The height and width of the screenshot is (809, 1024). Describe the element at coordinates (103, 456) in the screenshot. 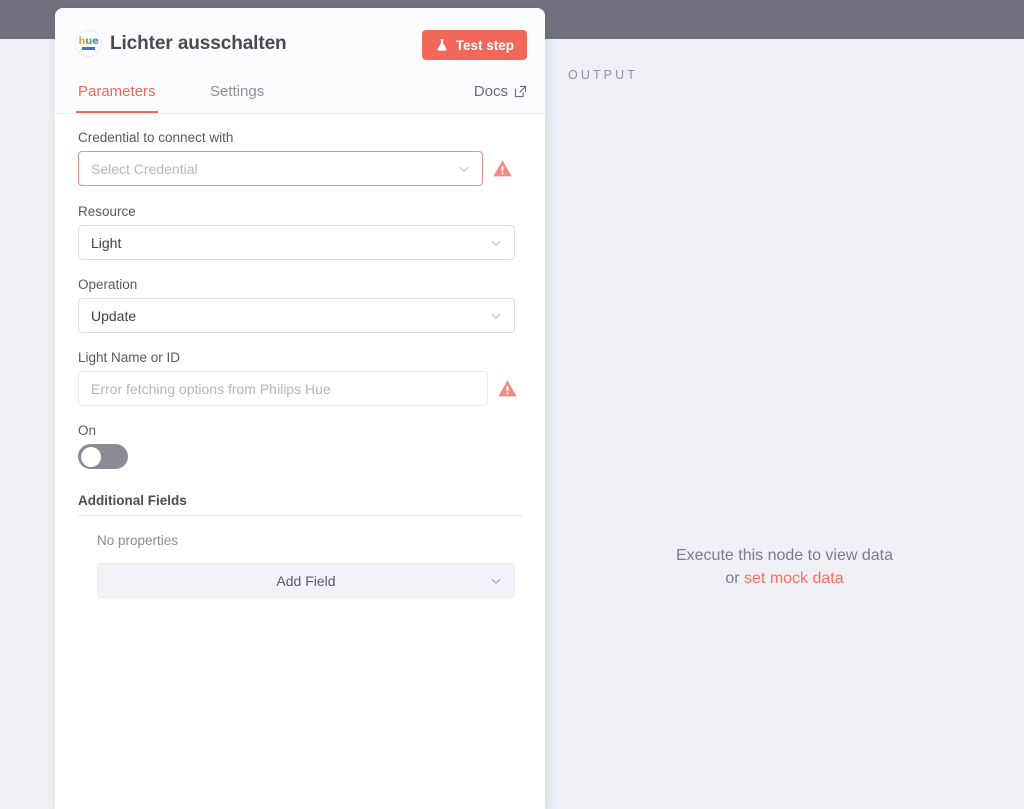

I see `on-toggle-switch` at that location.